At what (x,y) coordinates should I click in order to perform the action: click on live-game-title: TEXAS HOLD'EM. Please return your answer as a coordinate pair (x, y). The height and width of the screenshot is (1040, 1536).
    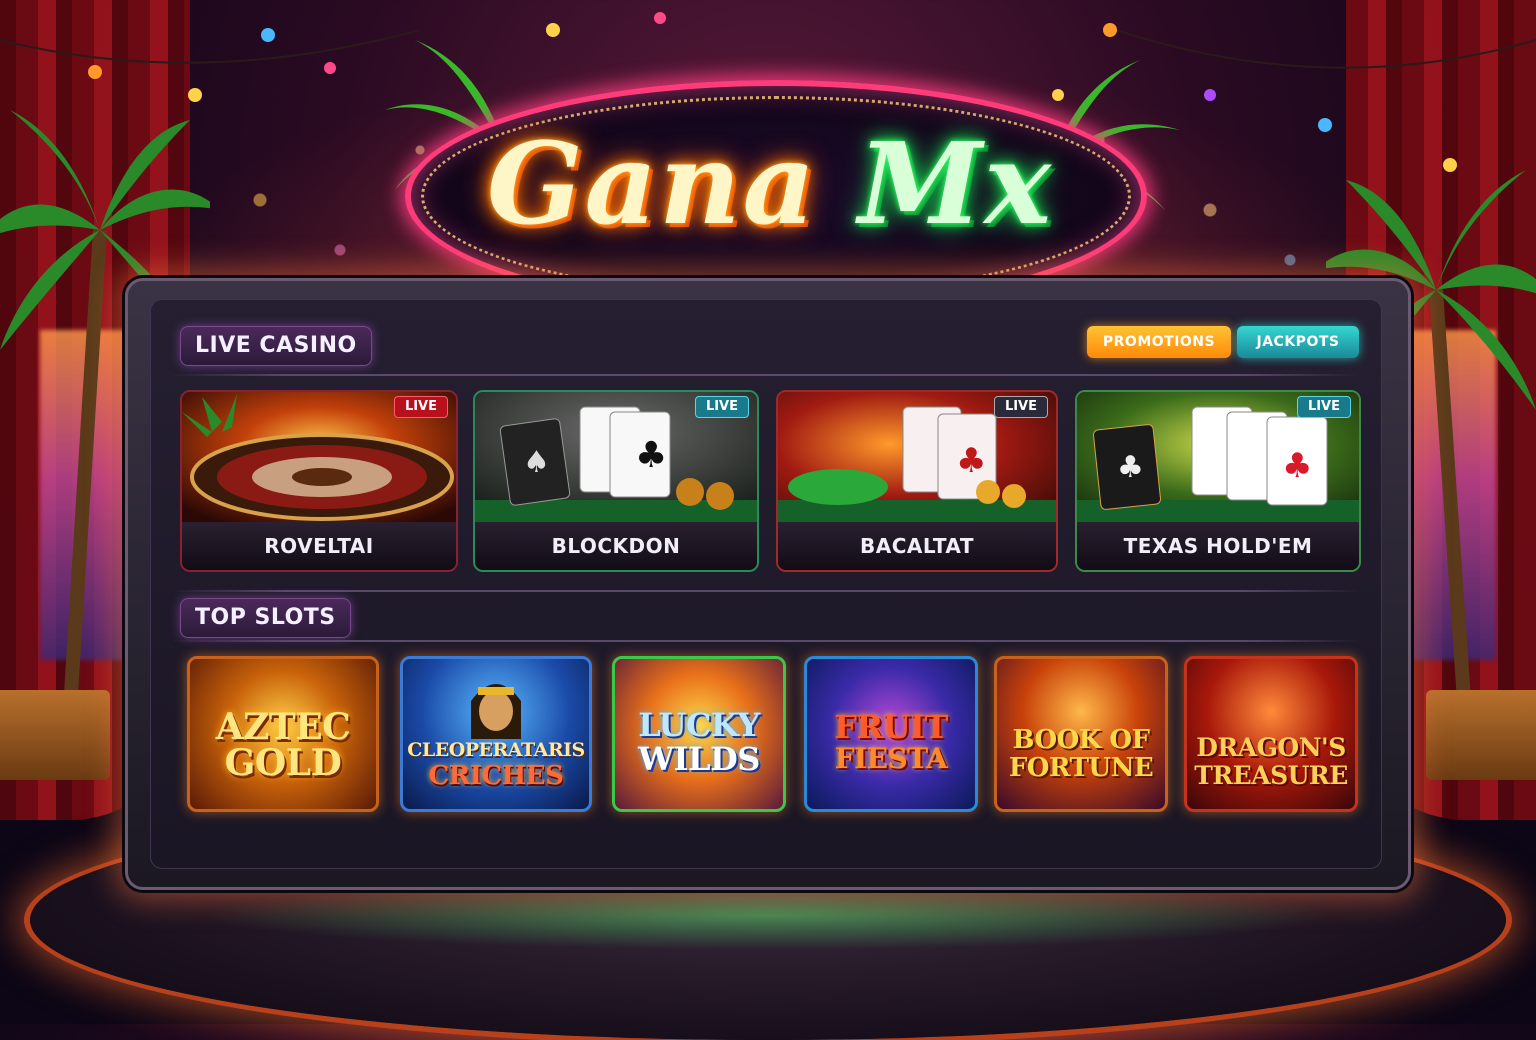
    Looking at the image, I should click on (1218, 546).